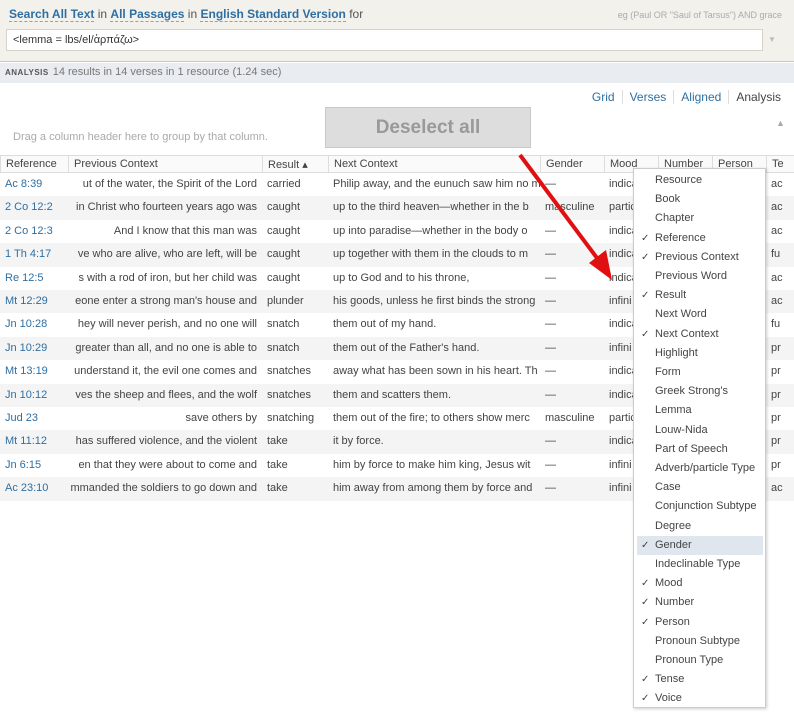  What do you see at coordinates (700, 622) in the screenshot?
I see `menu-item-person: ✓ Person` at bounding box center [700, 622].